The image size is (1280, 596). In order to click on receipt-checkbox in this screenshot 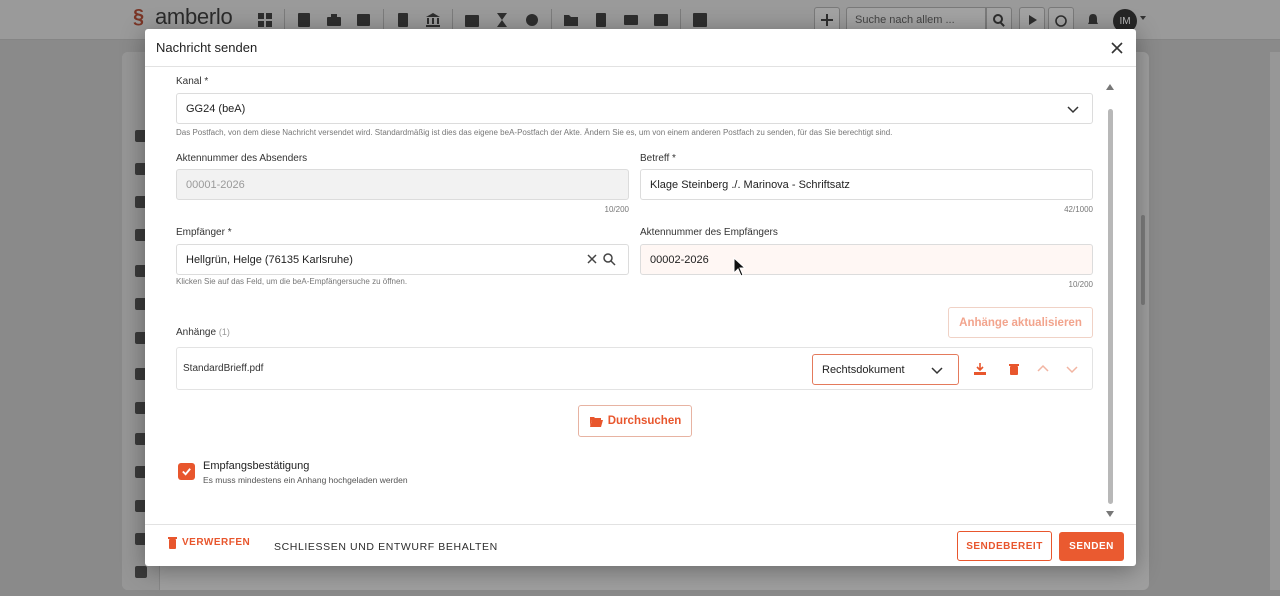, I will do `click(186, 471)`.